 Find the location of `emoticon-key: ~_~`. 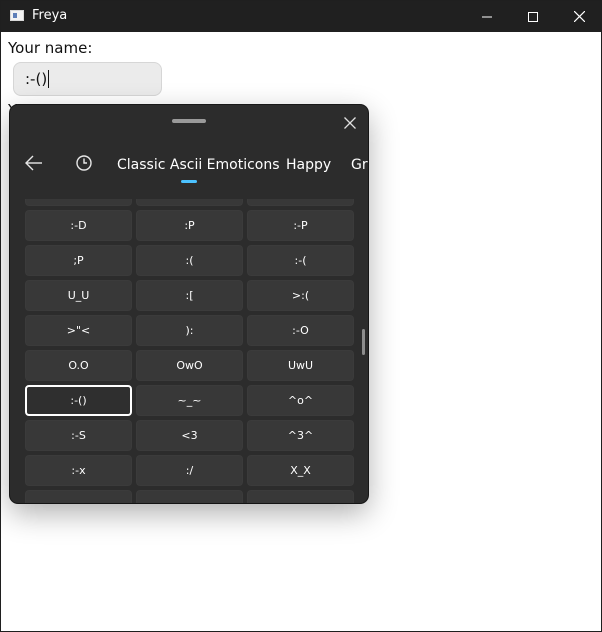

emoticon-key: ~_~ is located at coordinates (189, 400).